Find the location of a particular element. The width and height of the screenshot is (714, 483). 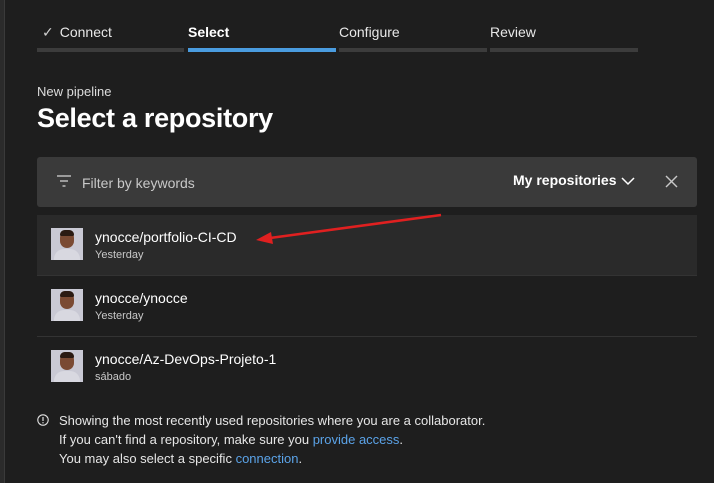

connection-link: connection is located at coordinates (267, 458).